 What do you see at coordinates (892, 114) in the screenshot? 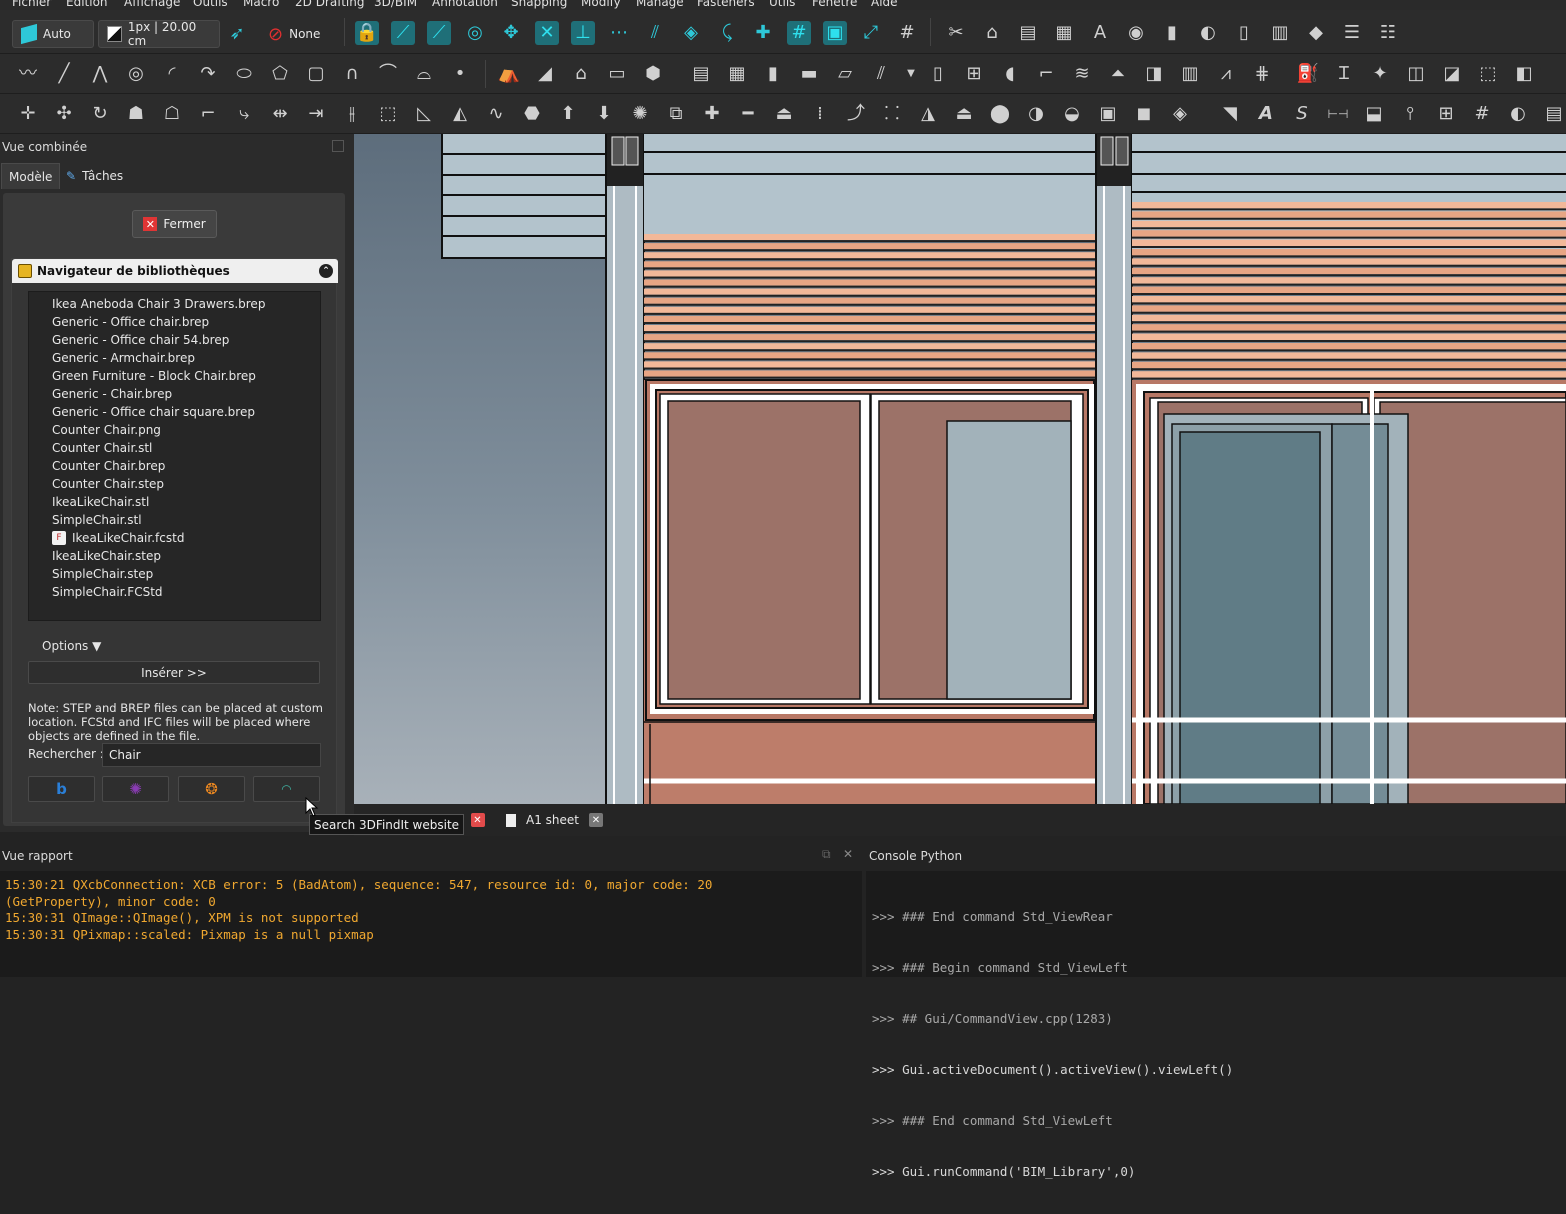
I see `point-array-icon: ⸬` at bounding box center [892, 114].